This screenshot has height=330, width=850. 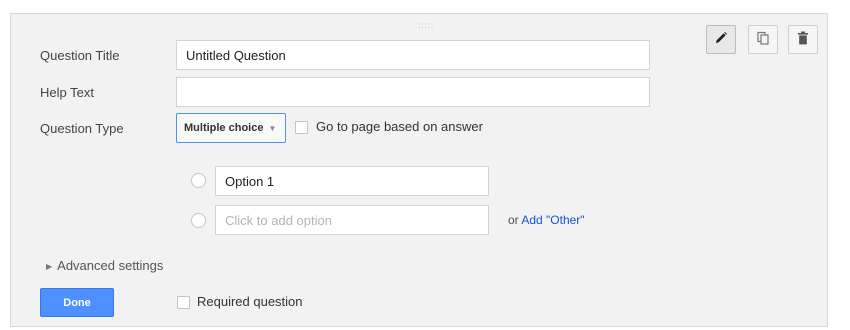 I want to click on add-other-prompt: or Add "Other", so click(x=546, y=220).